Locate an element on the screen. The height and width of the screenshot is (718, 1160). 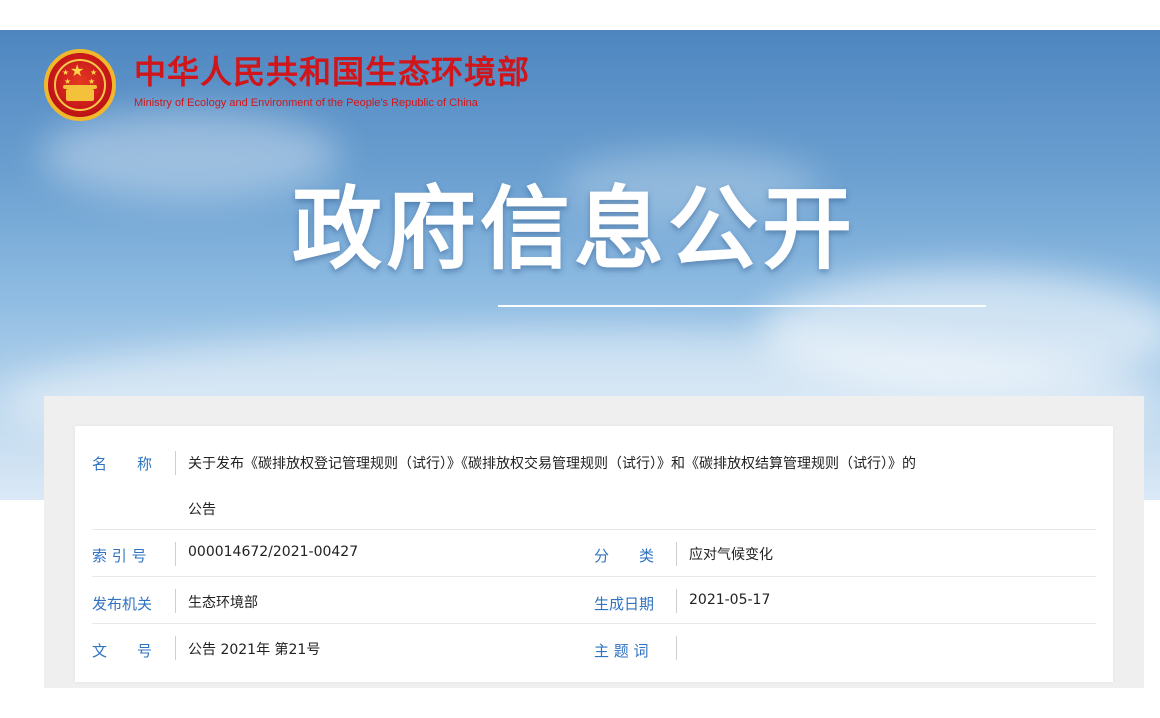
label-publisher: 发布机关 is located at coordinates (122, 604).